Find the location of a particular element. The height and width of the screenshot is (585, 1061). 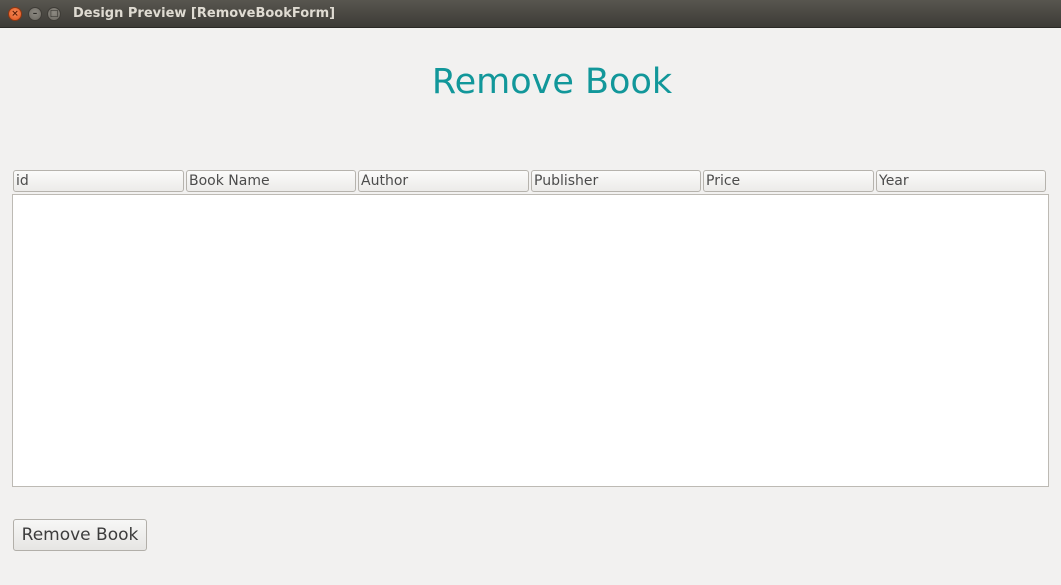

column-header-year: Year is located at coordinates (961, 181).